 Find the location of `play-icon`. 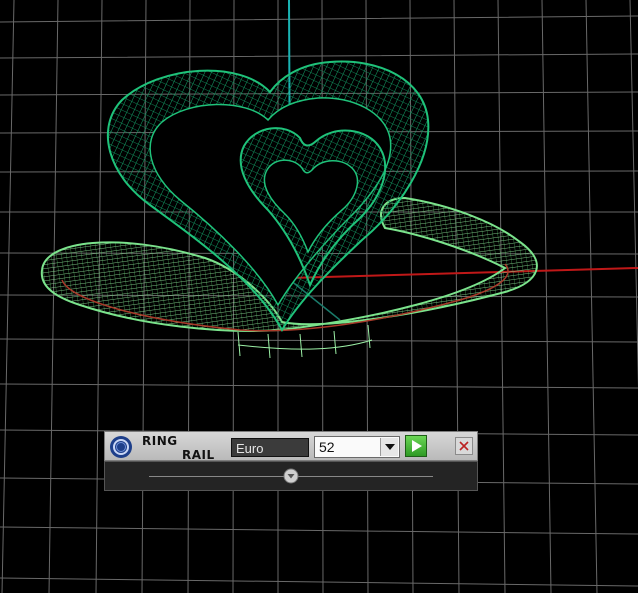

play-icon is located at coordinates (417, 446).